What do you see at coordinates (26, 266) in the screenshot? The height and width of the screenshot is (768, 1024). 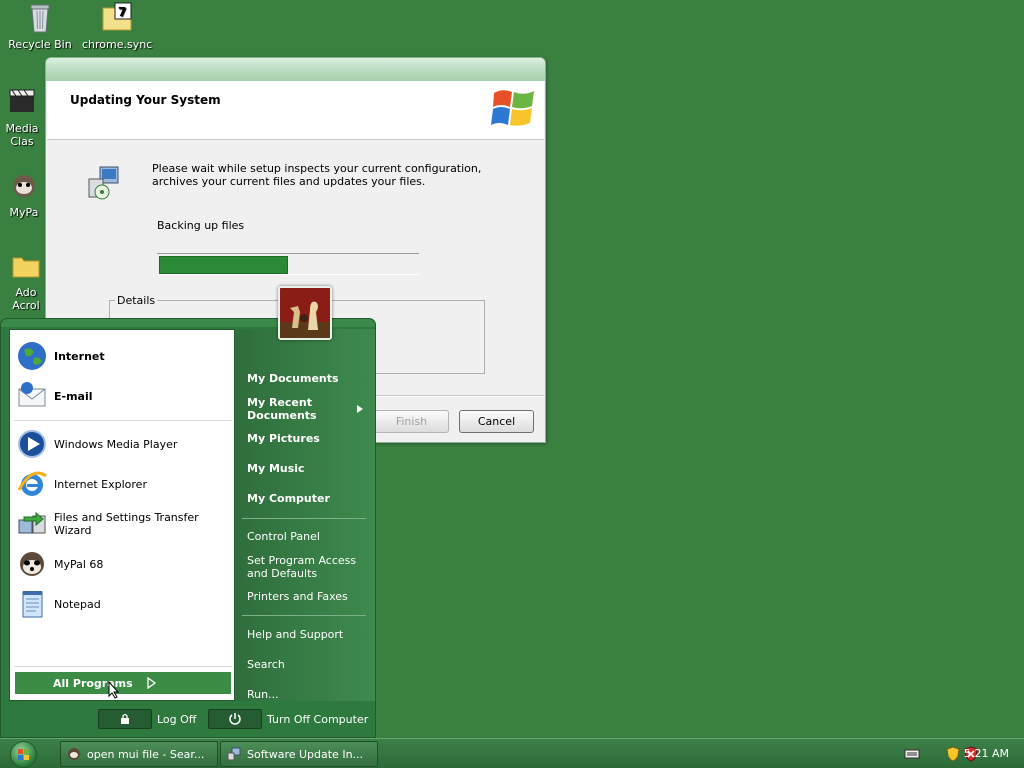 I see `folder-icon` at bounding box center [26, 266].